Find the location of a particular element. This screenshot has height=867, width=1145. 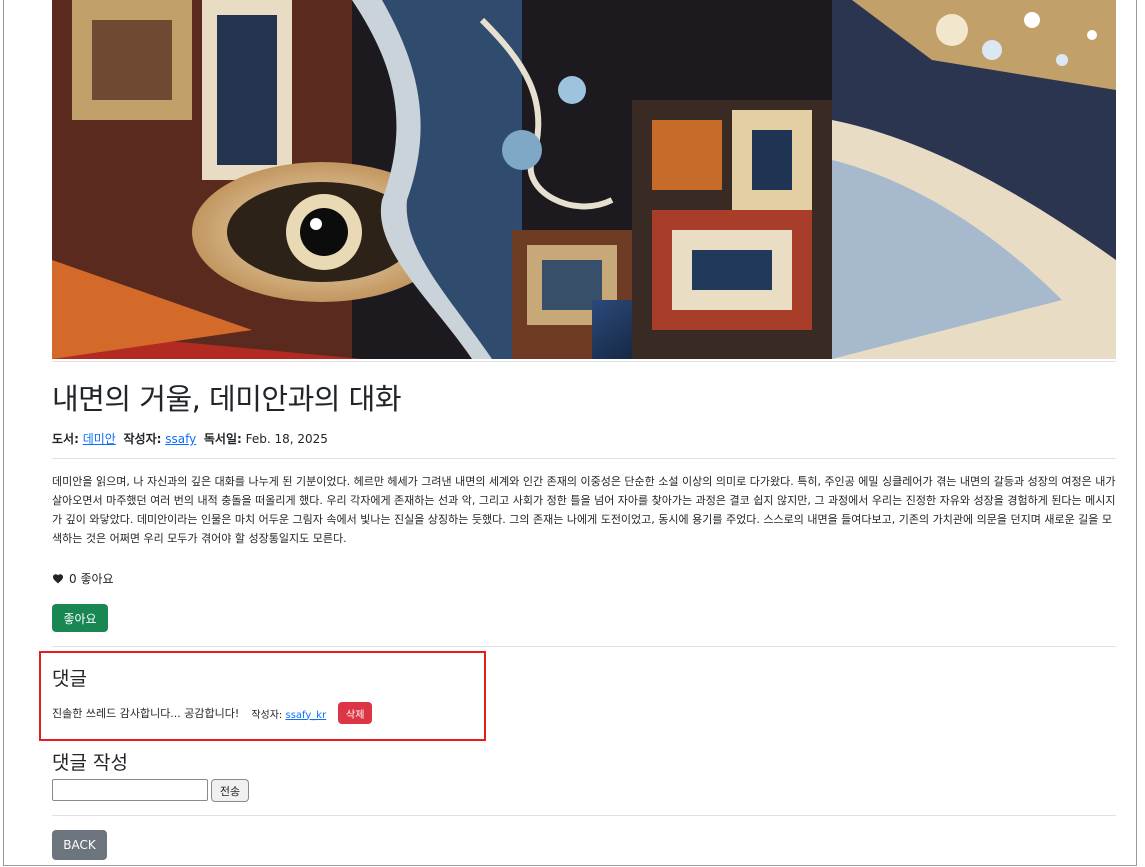

likes-count: 0 좋아요 is located at coordinates (83, 578).